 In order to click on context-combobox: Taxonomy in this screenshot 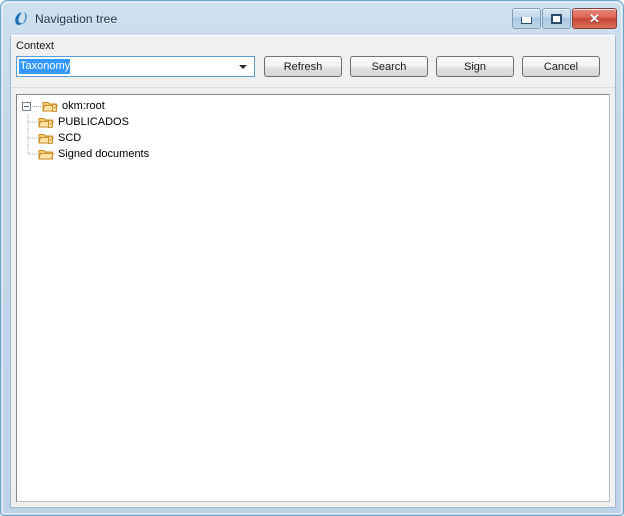, I will do `click(135, 66)`.